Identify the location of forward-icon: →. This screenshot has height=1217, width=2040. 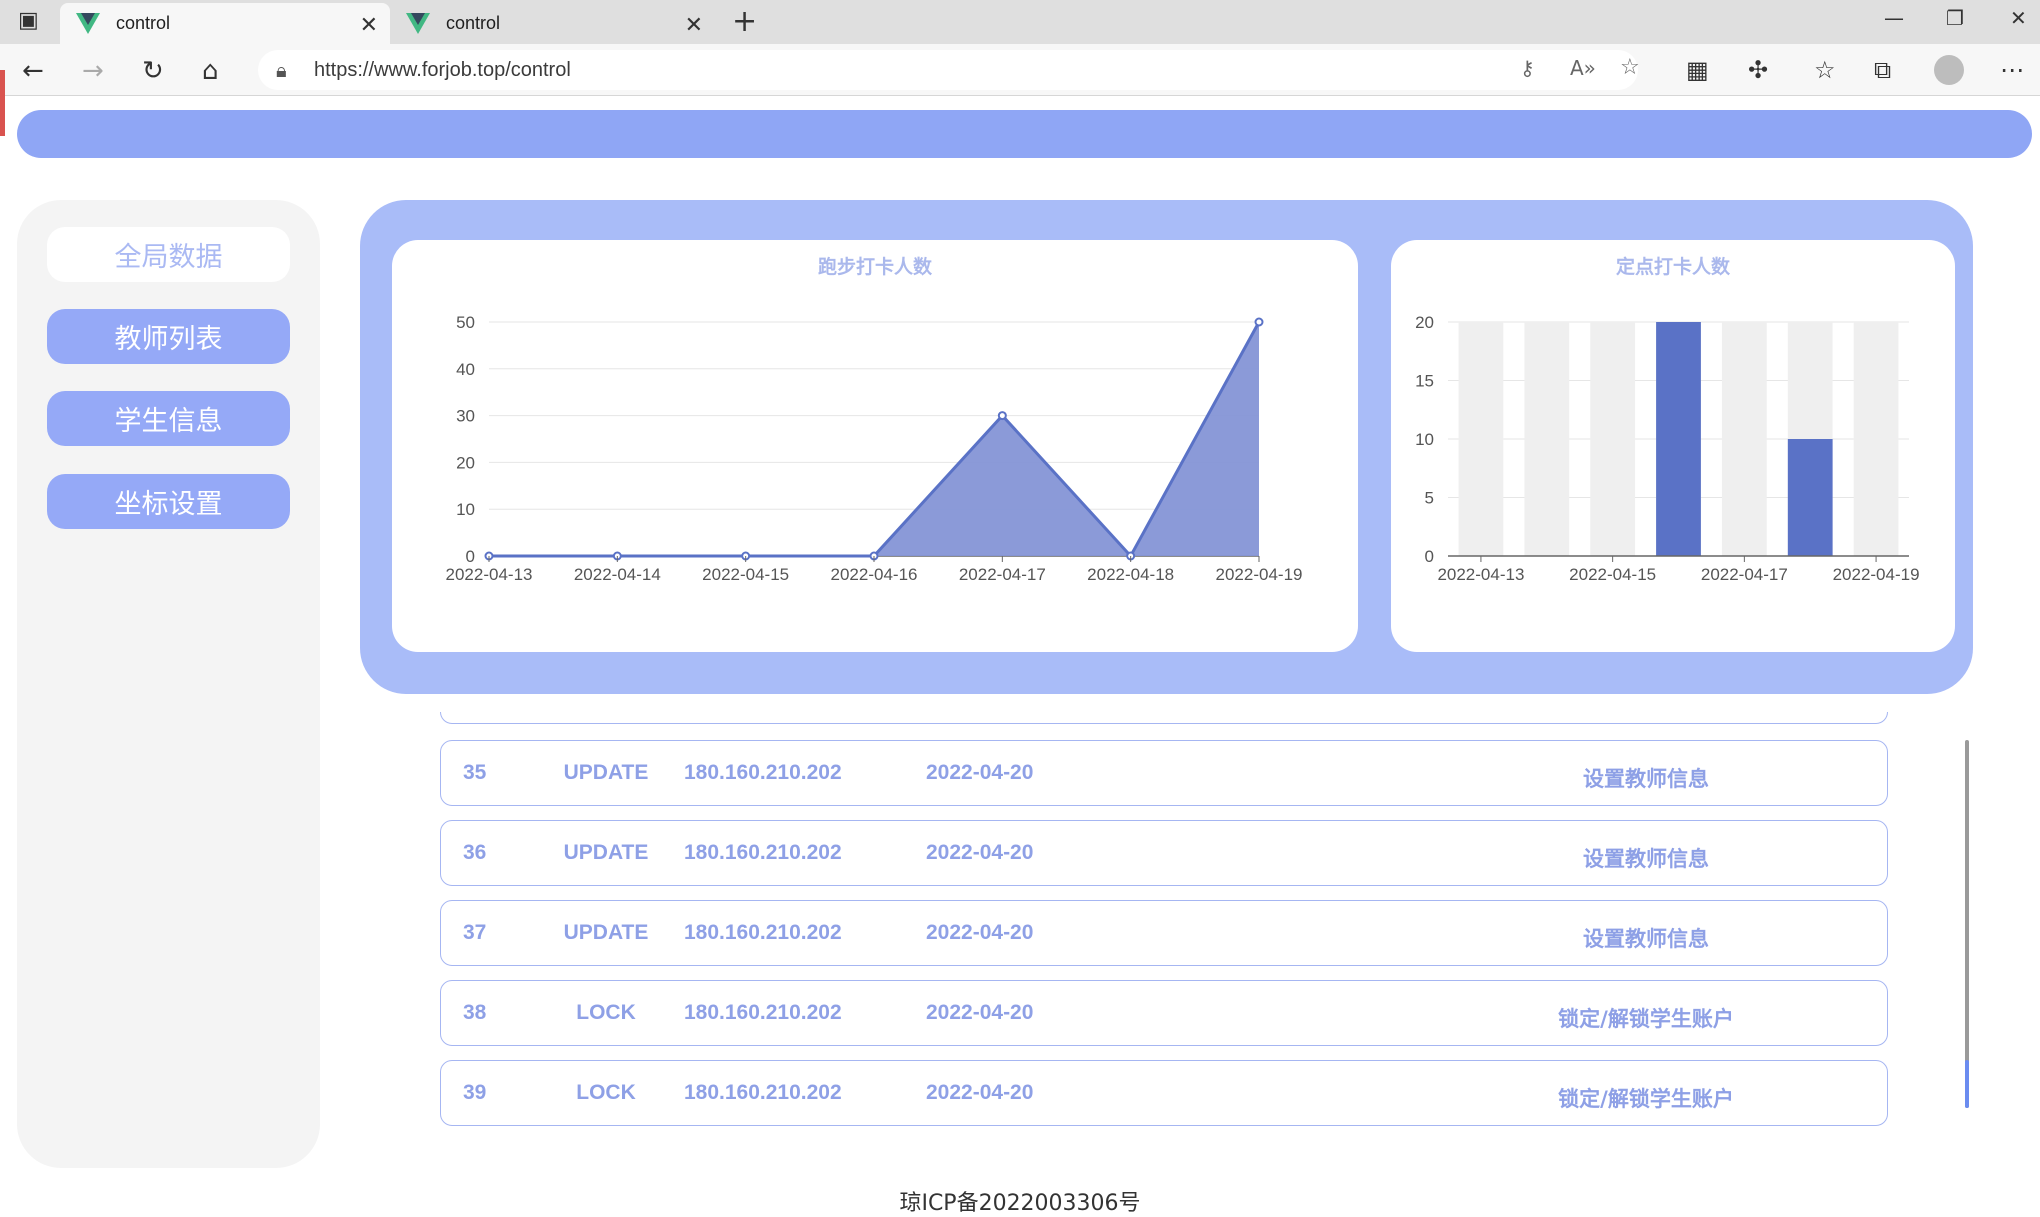
(93, 71).